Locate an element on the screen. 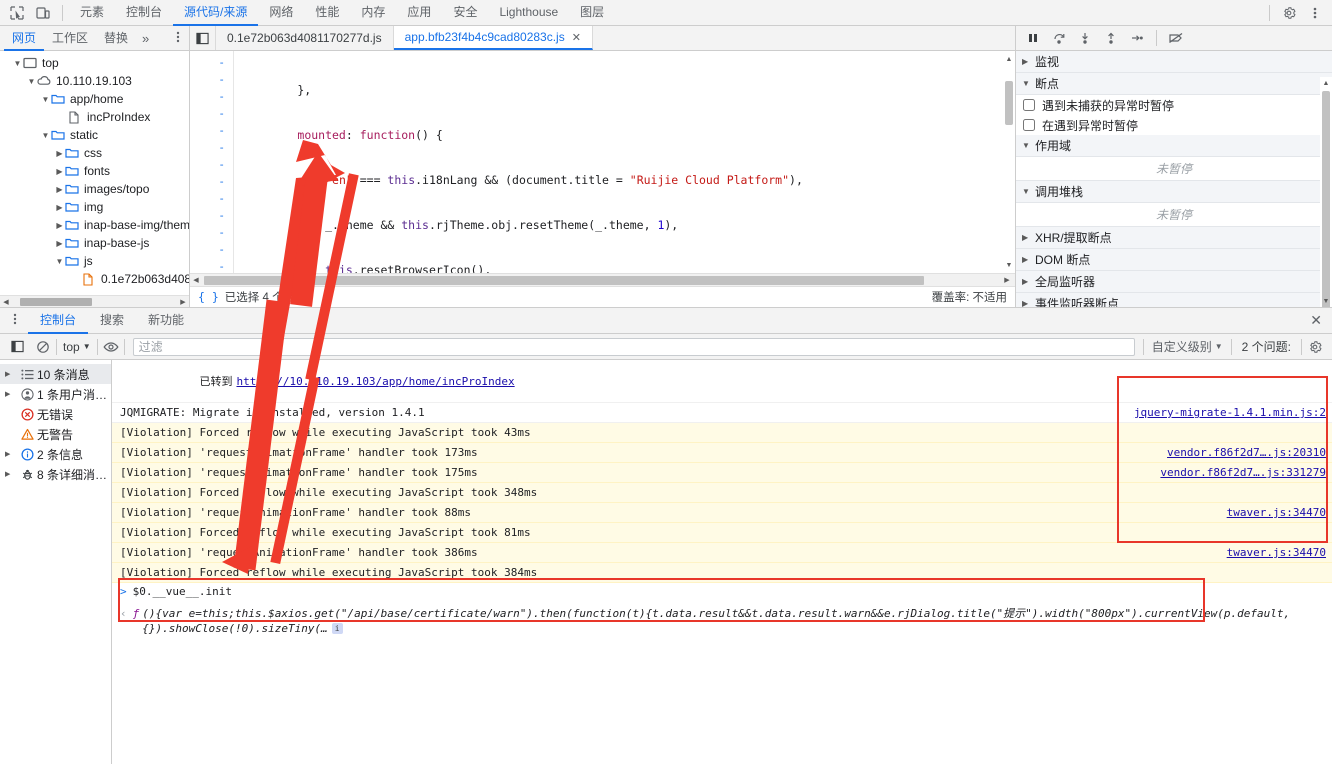  tree-item-host: 10.110.19.103 is located at coordinates (94, 81).